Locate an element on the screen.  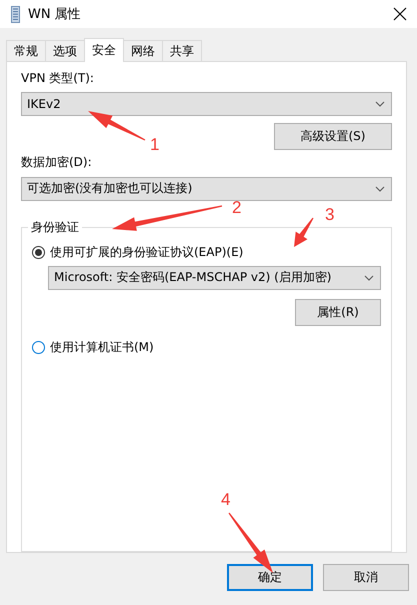
dropdown: IKEv2 is located at coordinates (206, 104).